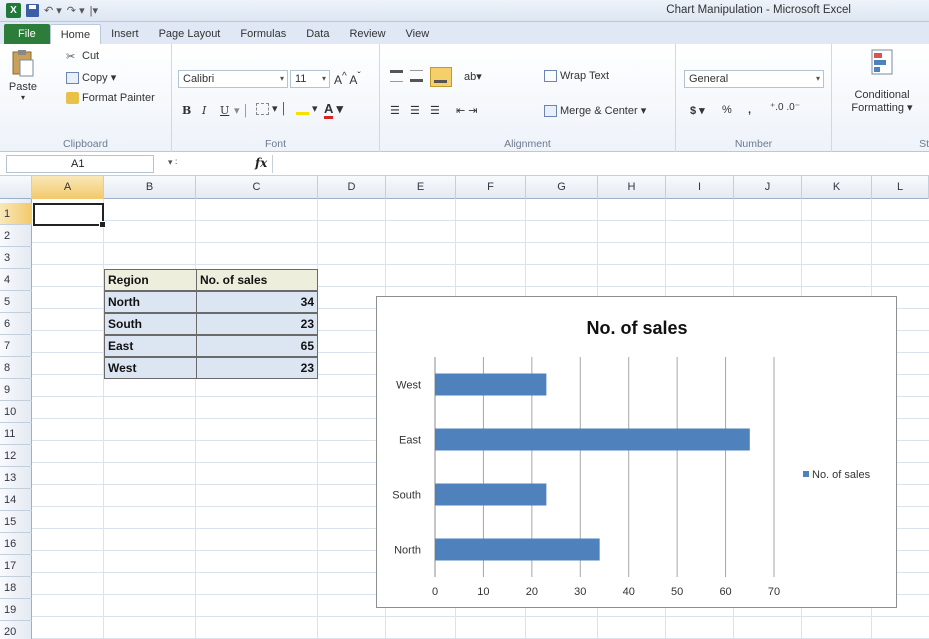 The height and width of the screenshot is (639, 929). Describe the element at coordinates (924, 144) in the screenshot. I see `styles-group-label: St` at that location.